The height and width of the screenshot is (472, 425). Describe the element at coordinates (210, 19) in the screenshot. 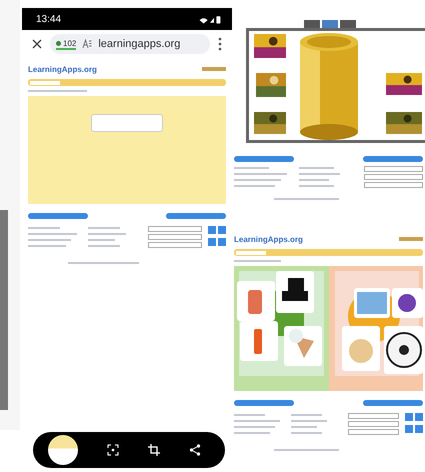

I see `signal-icon` at that location.